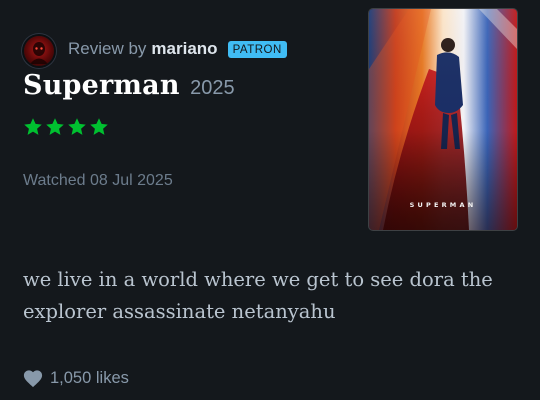  I want to click on likes-label: 1,050 likes, so click(89, 377).